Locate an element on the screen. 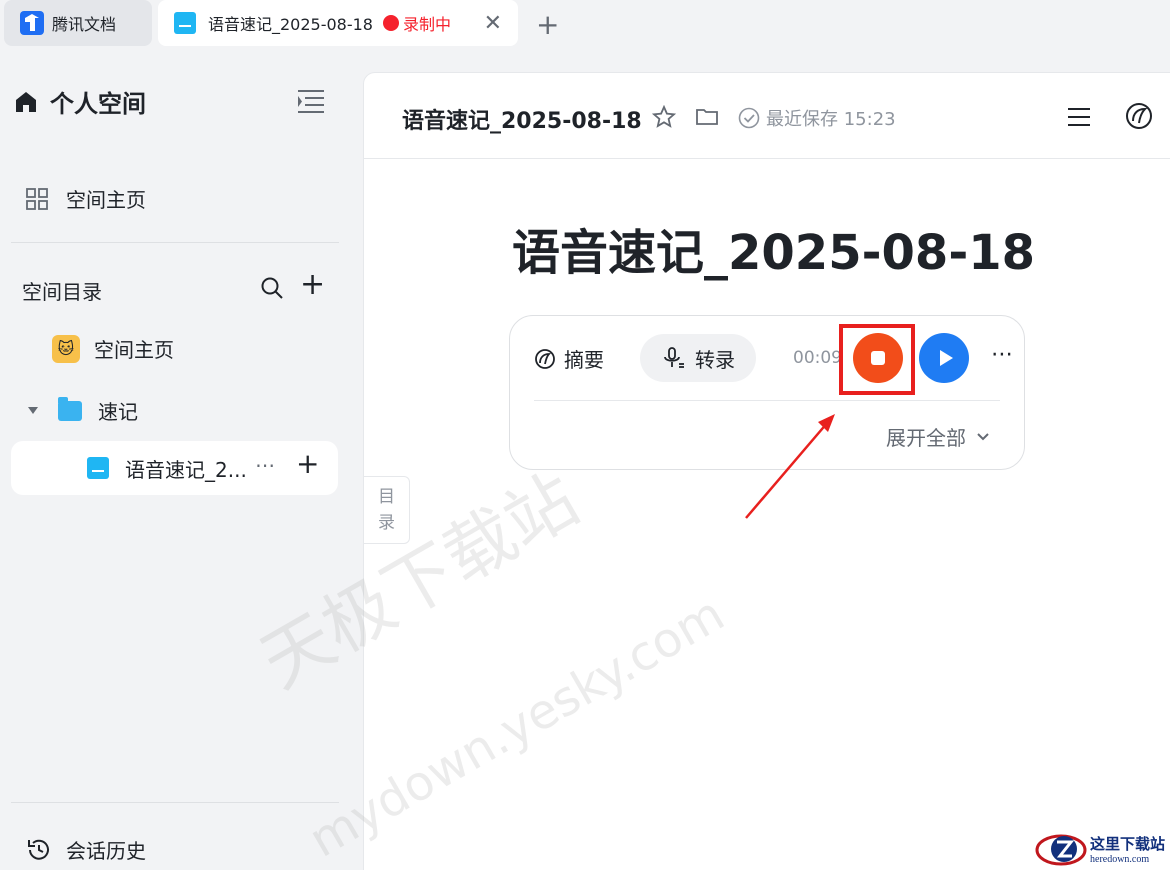  summary-icon is located at coordinates (545, 358).